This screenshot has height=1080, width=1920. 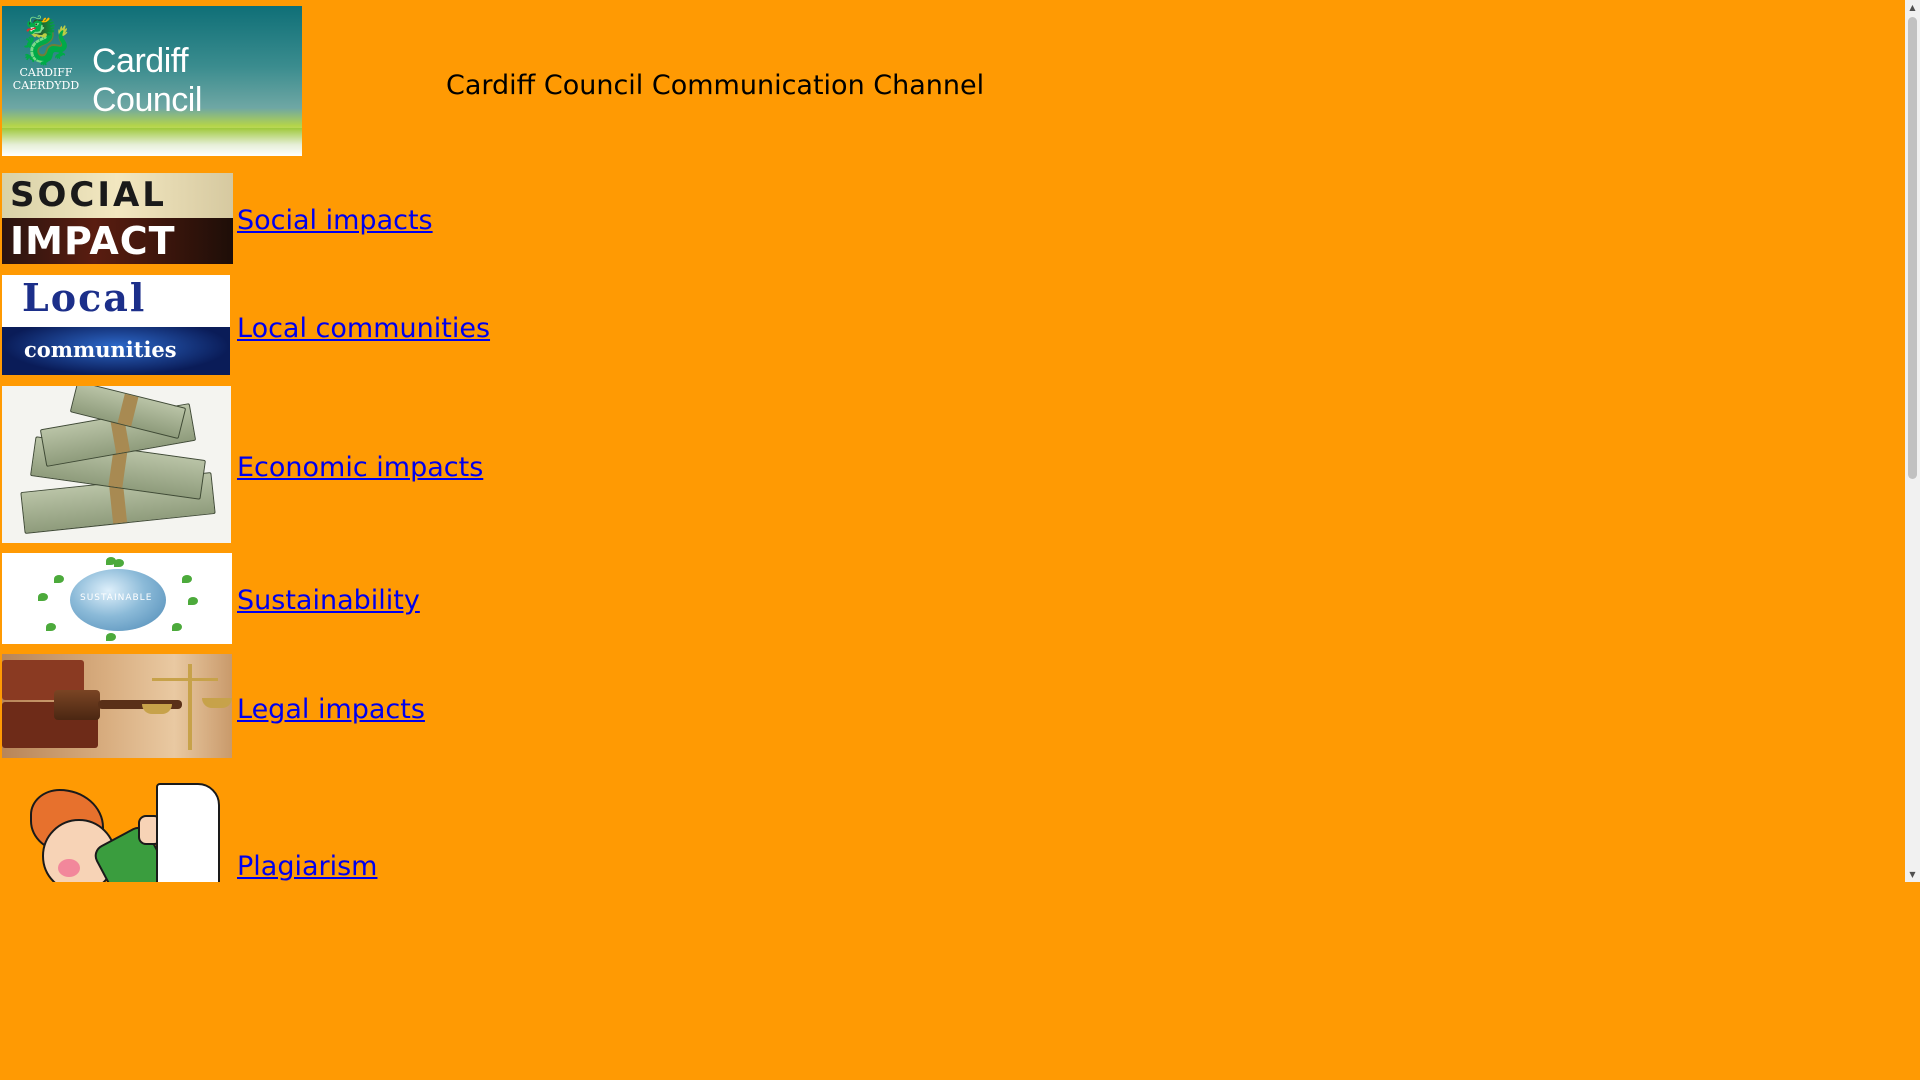 I want to click on gavel-icon, so click(x=77, y=705).